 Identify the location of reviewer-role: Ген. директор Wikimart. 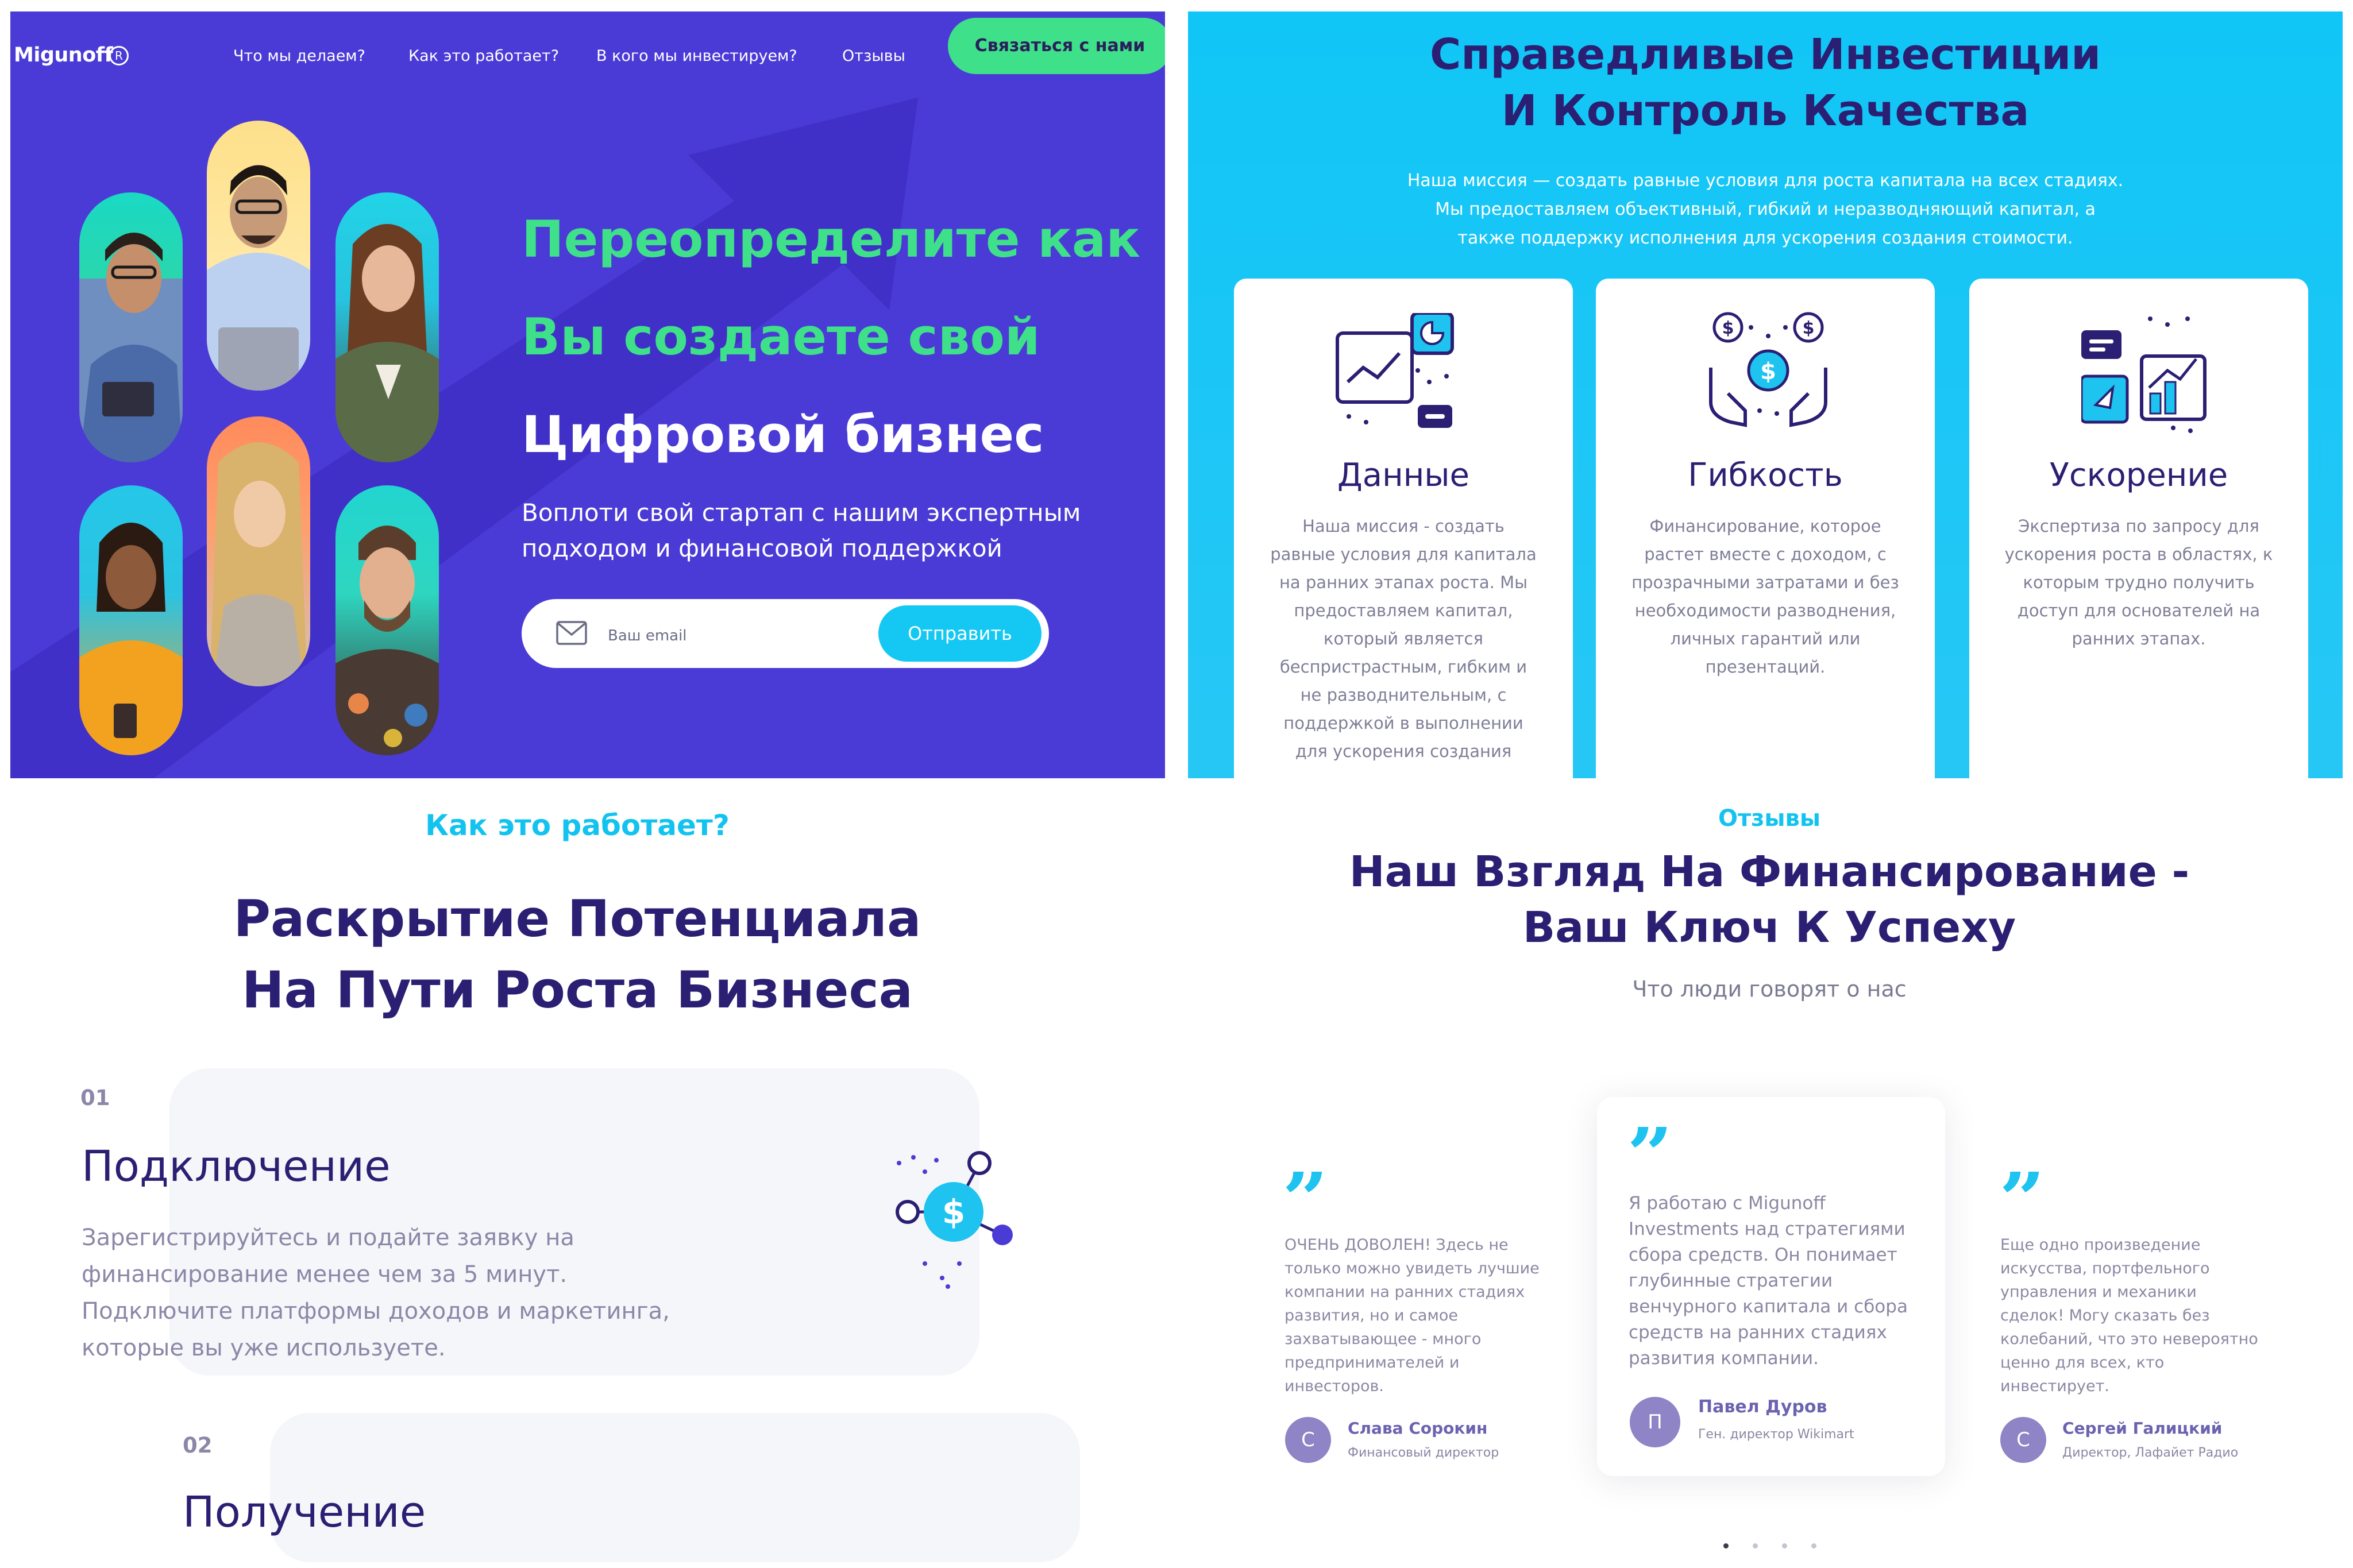
(1776, 1434).